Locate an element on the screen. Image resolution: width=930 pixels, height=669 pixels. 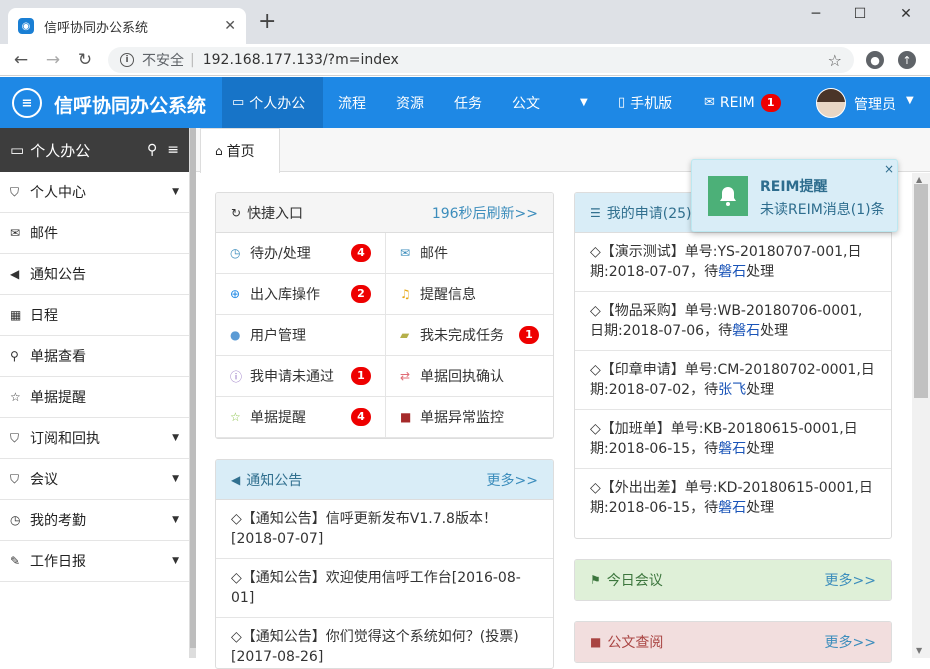
reload-icon: ↻ is located at coordinates (85, 60).